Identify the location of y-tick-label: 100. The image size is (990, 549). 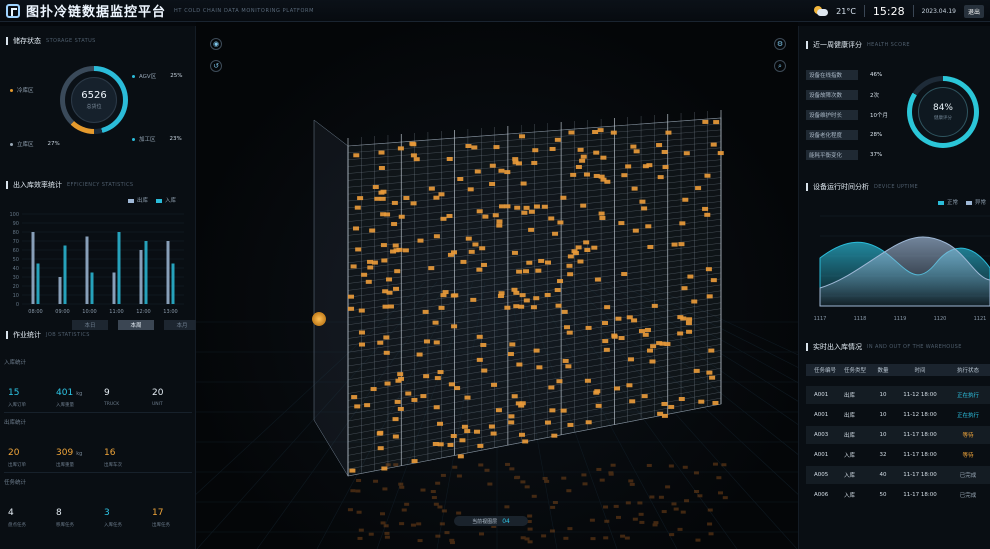
(14, 215).